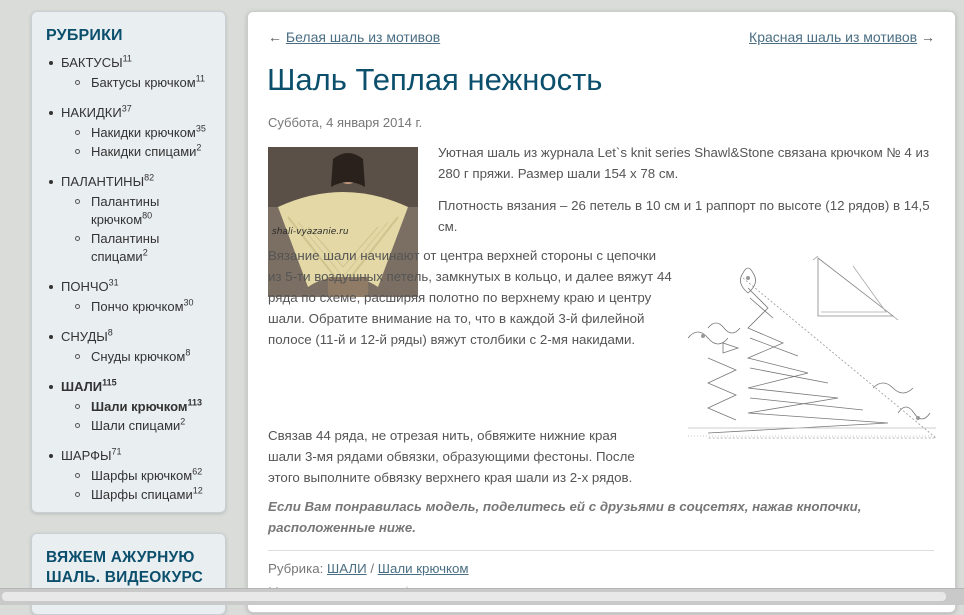  What do you see at coordinates (812, 347) in the screenshot?
I see `crochet-diagram-icon` at bounding box center [812, 347].